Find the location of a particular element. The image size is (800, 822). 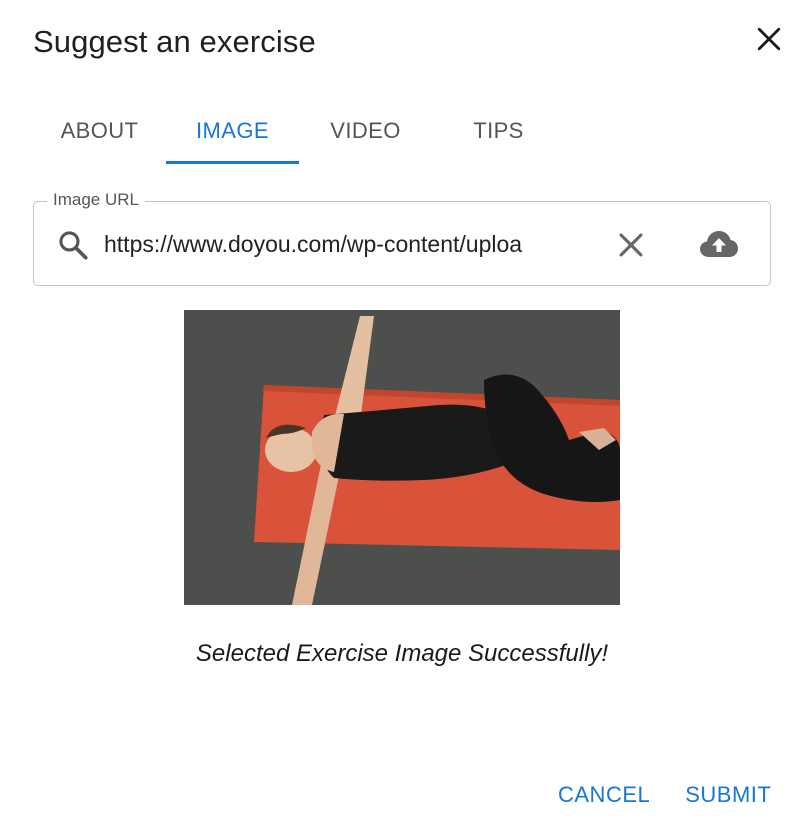

tab-bar: ABOUT IMAGE VIDEO TIPS is located at coordinates (299, 132).